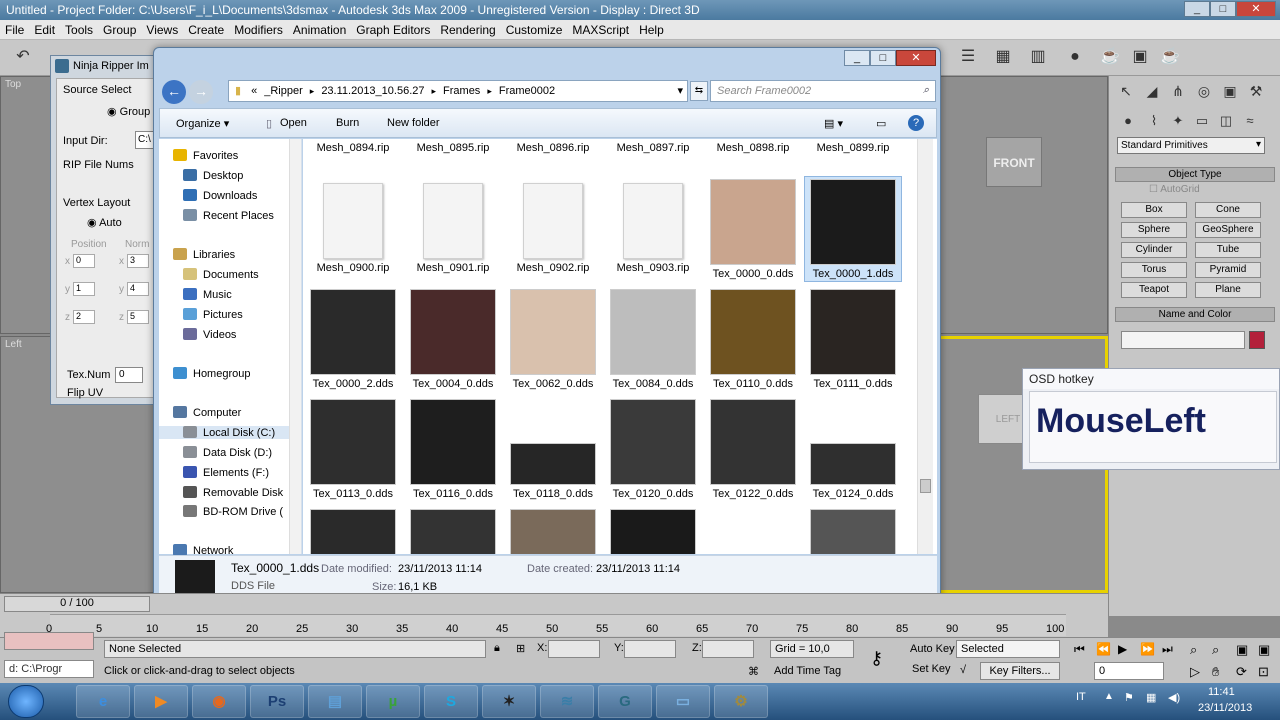 The width and height of the screenshot is (1280, 720). Describe the element at coordinates (916, 58) in the screenshot. I see `explorer-close-button: ✕` at that location.